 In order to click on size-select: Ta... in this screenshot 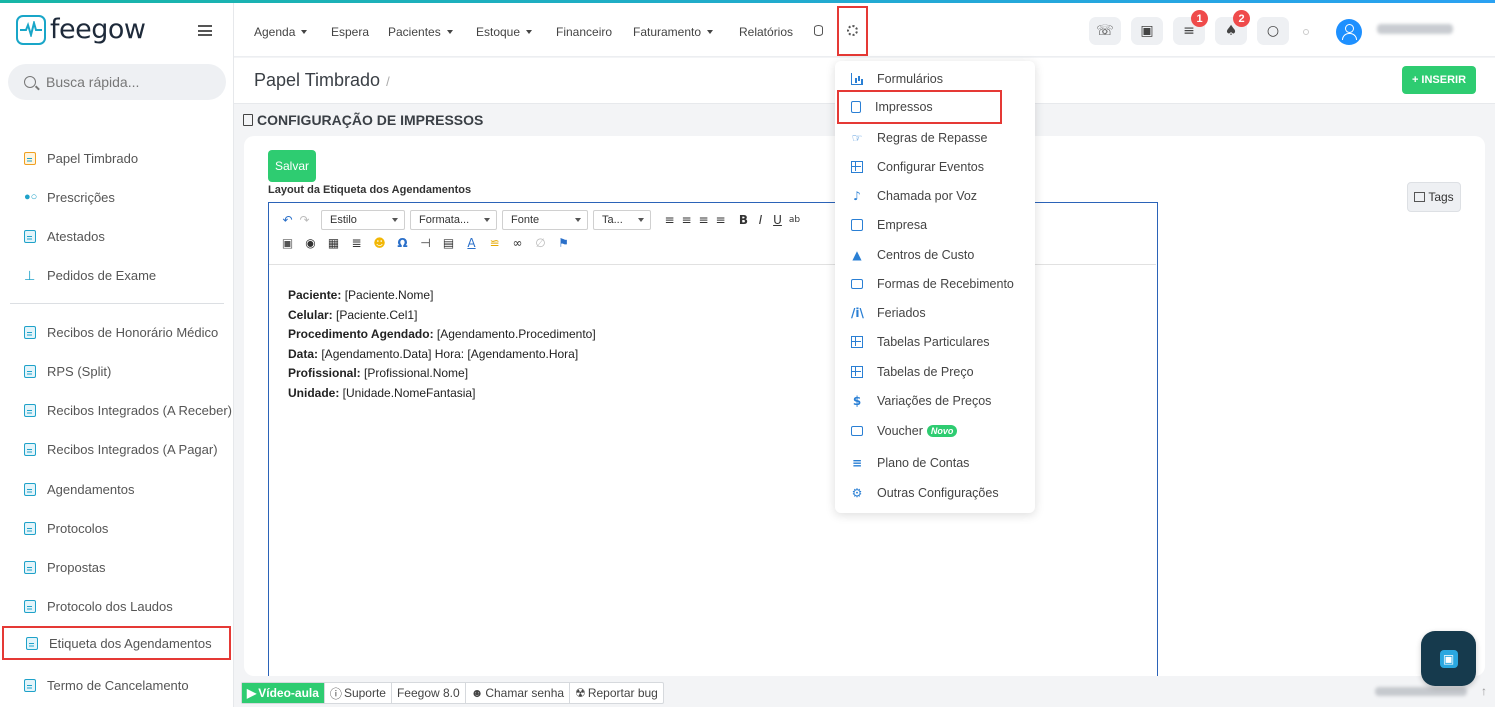, I will do `click(622, 220)`.